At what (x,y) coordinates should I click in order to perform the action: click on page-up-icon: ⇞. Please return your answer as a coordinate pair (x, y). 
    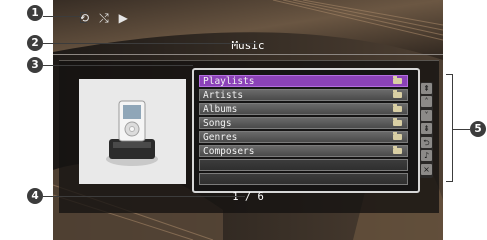
    Looking at the image, I should click on (426, 88).